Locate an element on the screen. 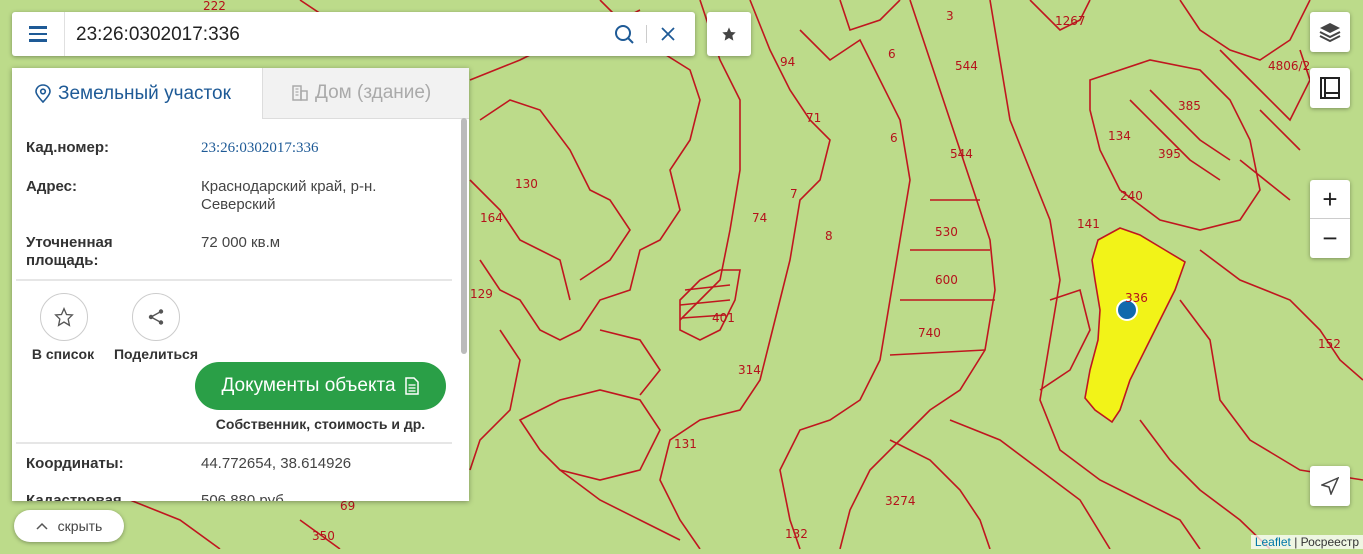 This screenshot has height=554, width=1363. layers-button is located at coordinates (1330, 32).